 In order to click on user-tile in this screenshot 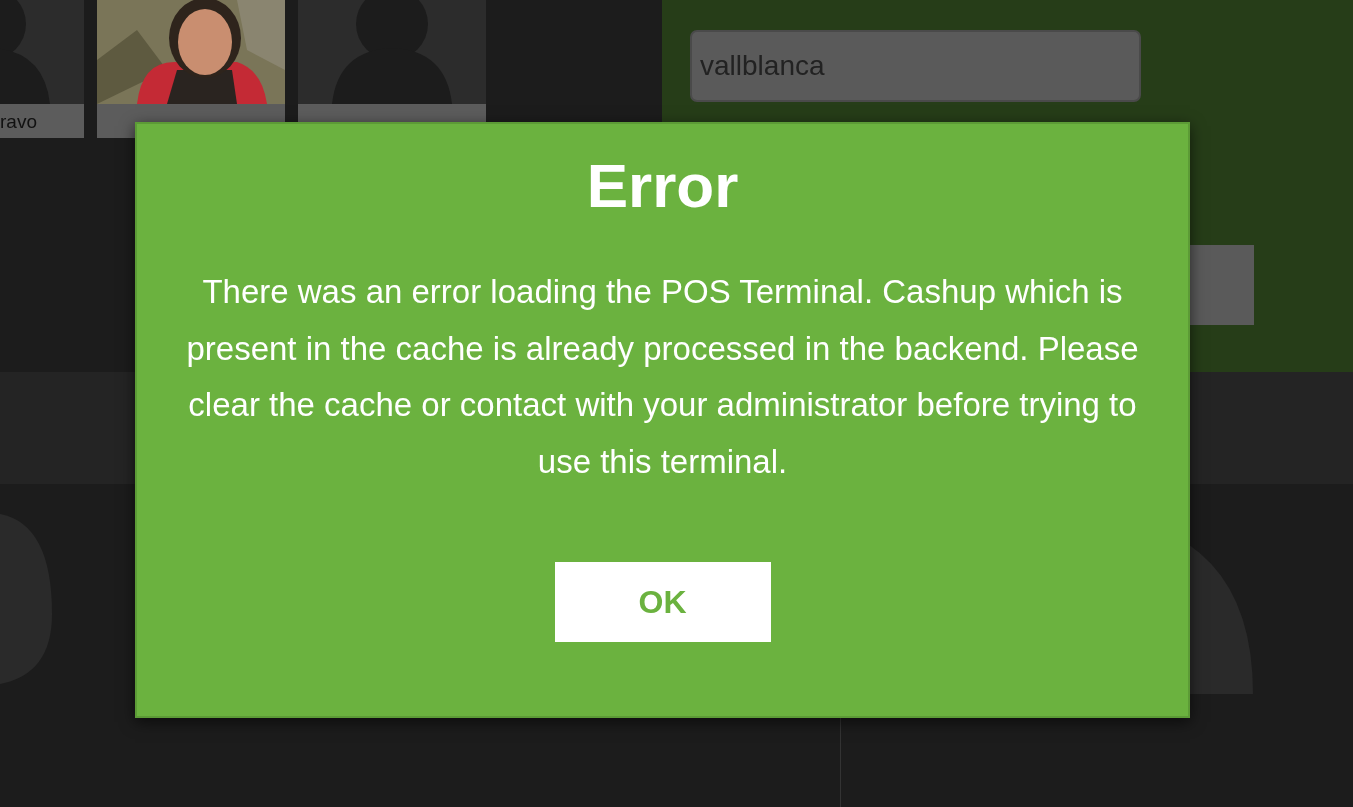, I will do `click(191, 69)`.